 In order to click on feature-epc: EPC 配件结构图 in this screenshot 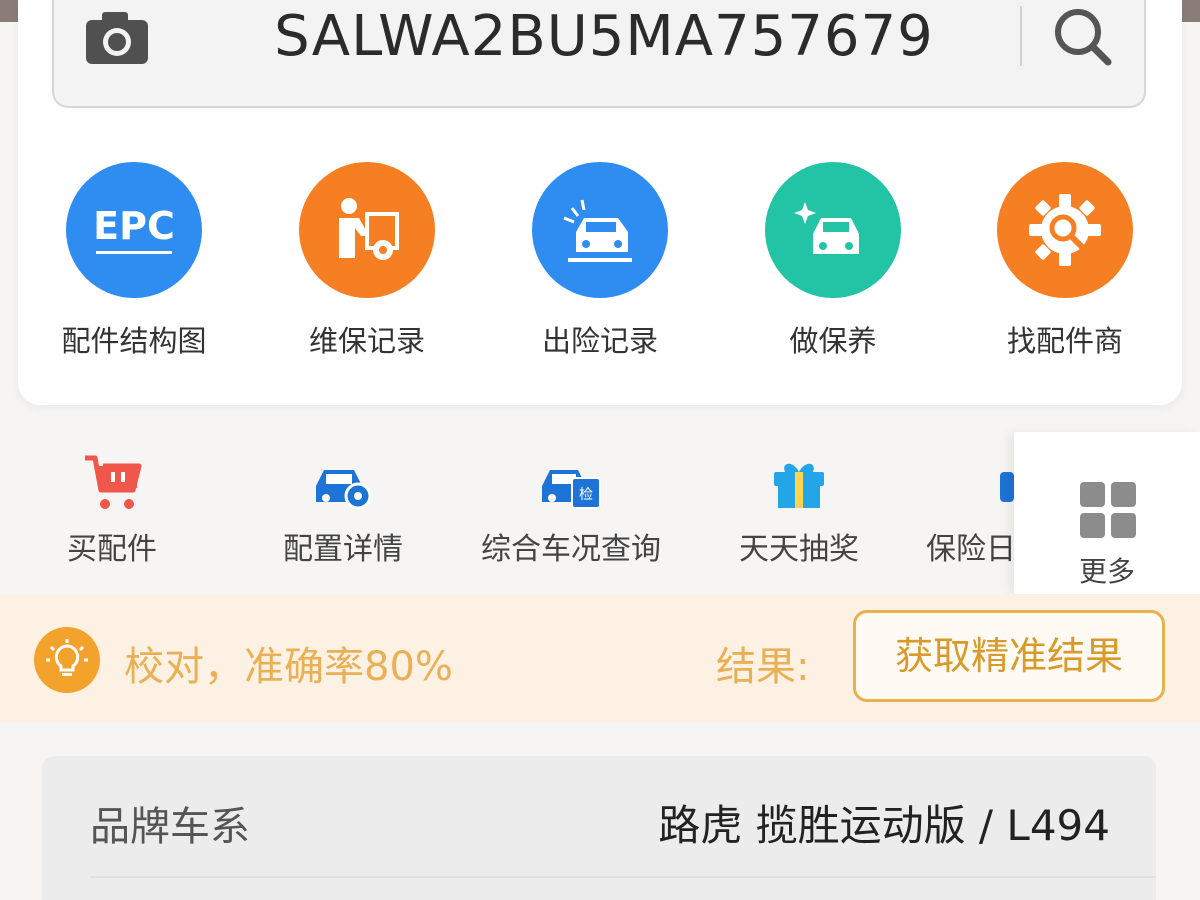, I will do `click(134, 261)`.